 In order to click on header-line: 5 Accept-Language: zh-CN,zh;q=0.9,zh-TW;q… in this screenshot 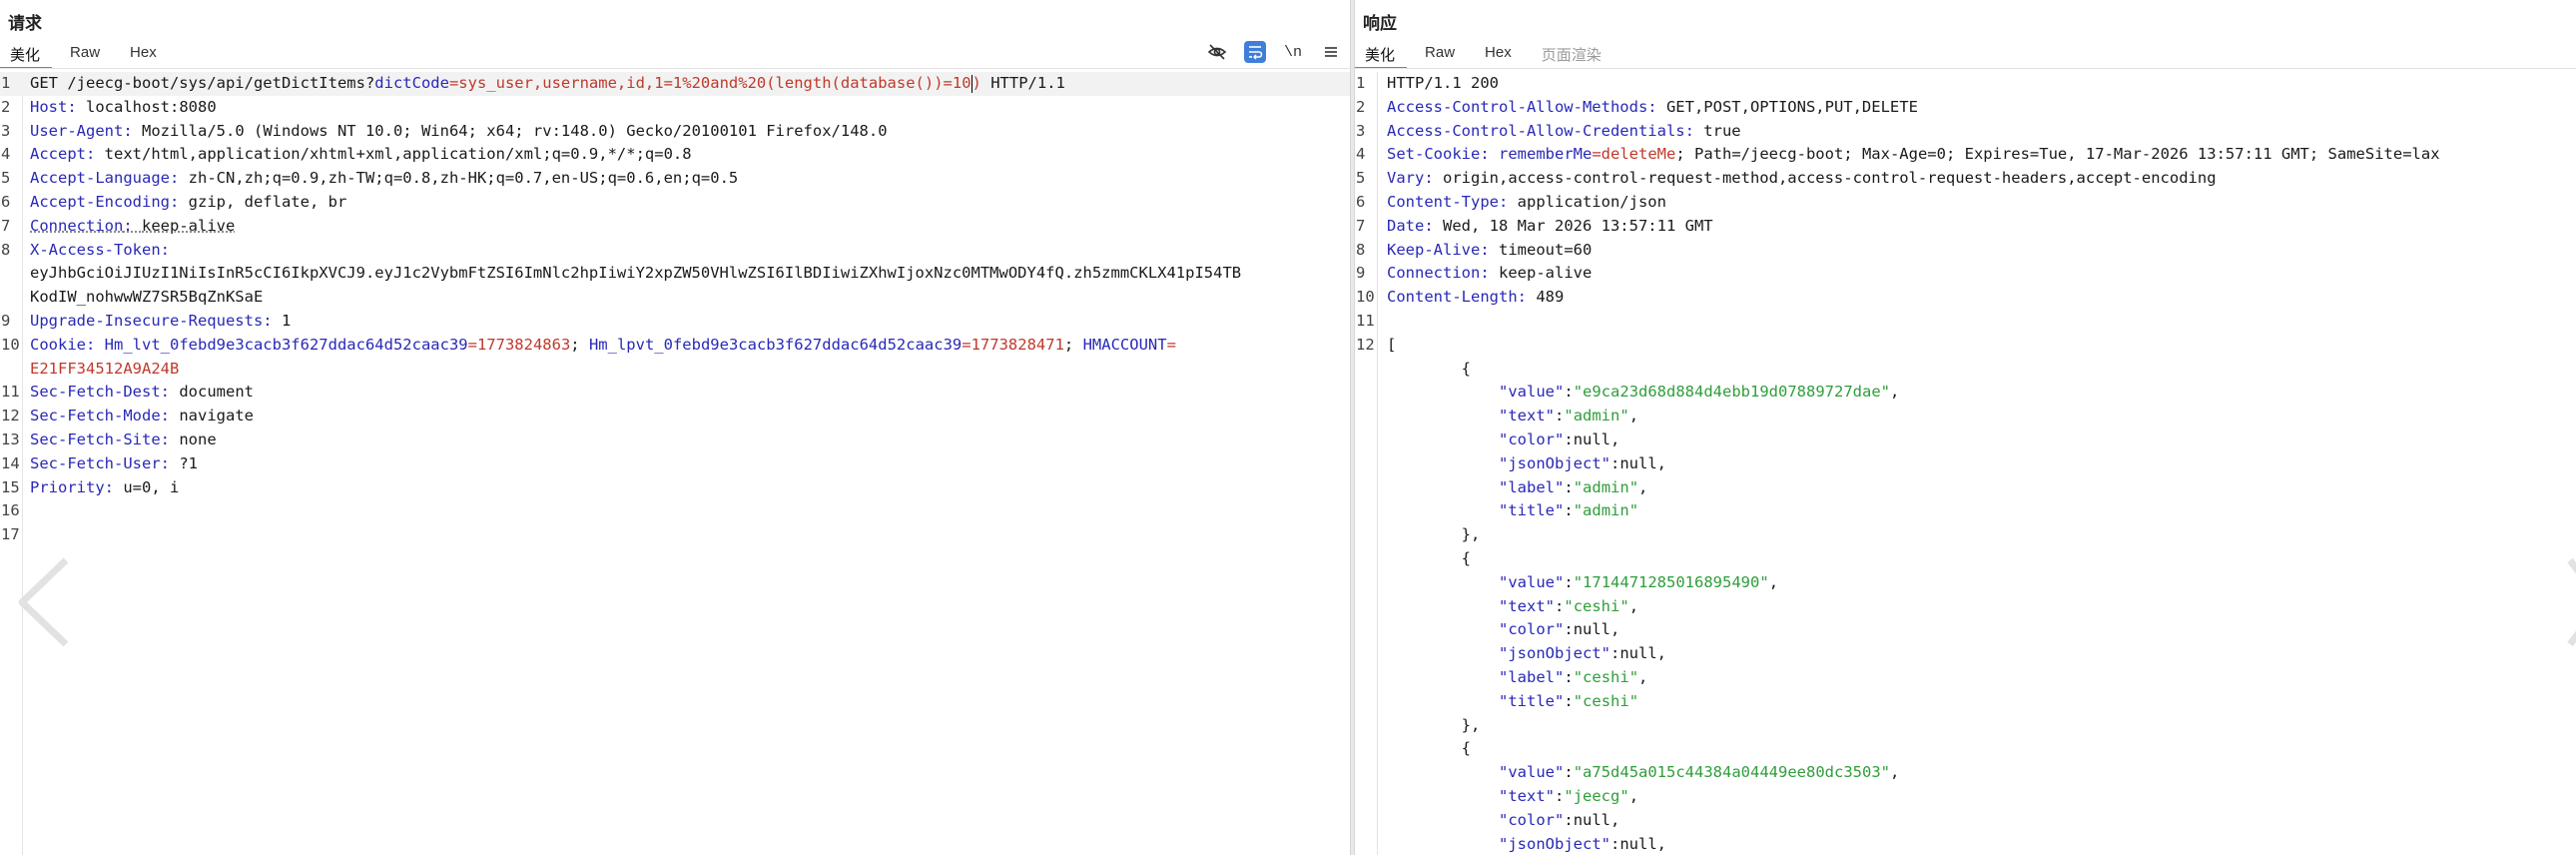, I will do `click(370, 178)`.